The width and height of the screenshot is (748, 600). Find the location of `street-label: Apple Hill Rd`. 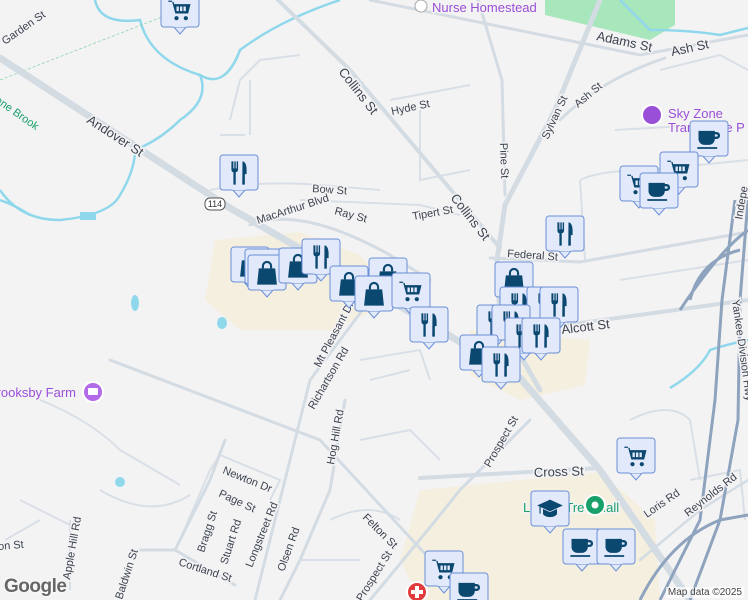

street-label: Apple Hill Rd is located at coordinates (72, 548).